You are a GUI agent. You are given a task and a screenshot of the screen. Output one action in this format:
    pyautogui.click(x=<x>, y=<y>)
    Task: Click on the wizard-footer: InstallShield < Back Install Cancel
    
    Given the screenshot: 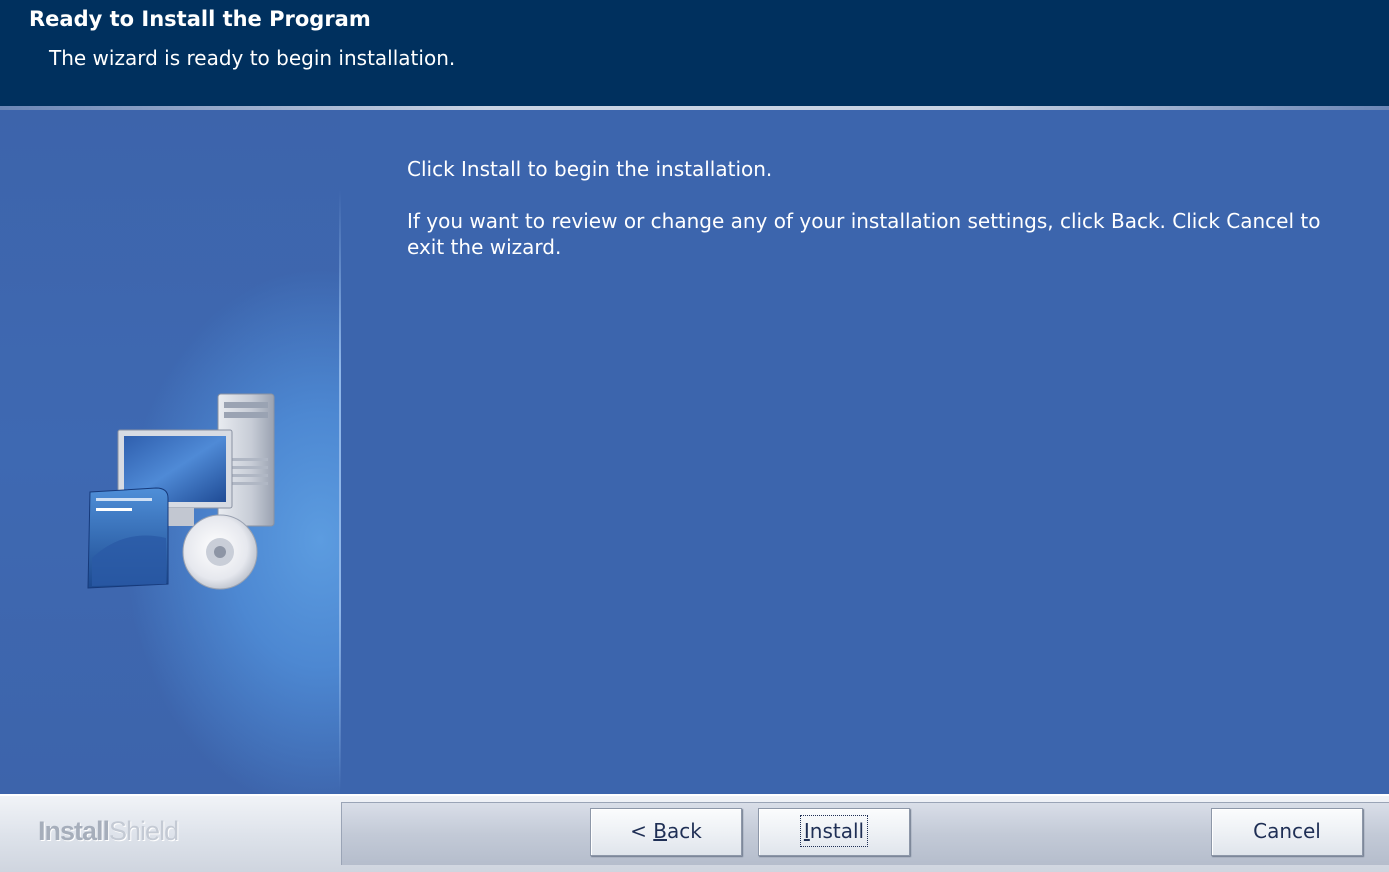 What is the action you would take?
    pyautogui.click(x=694, y=833)
    